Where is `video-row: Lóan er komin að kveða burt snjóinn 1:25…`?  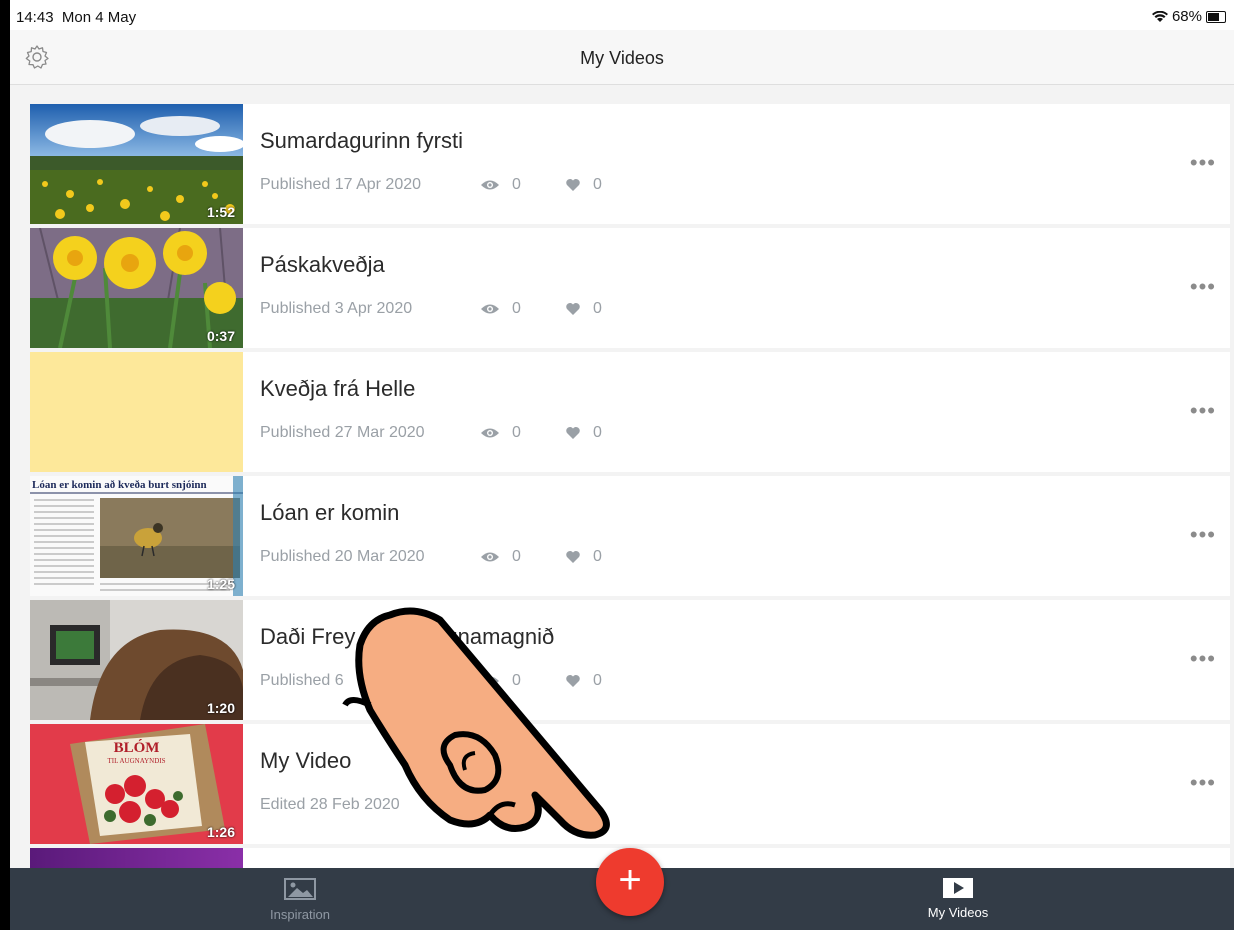
video-row: Lóan er komin að kveða burt snjóinn 1:25… is located at coordinates (630, 536).